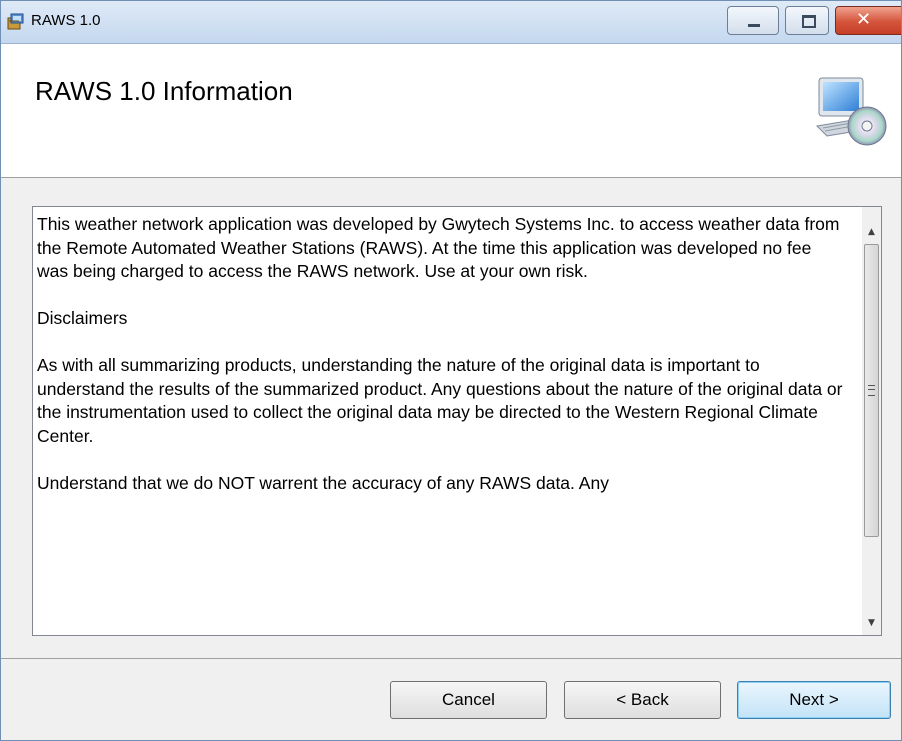  I want to click on close-icon: ✕, so click(864, 19).